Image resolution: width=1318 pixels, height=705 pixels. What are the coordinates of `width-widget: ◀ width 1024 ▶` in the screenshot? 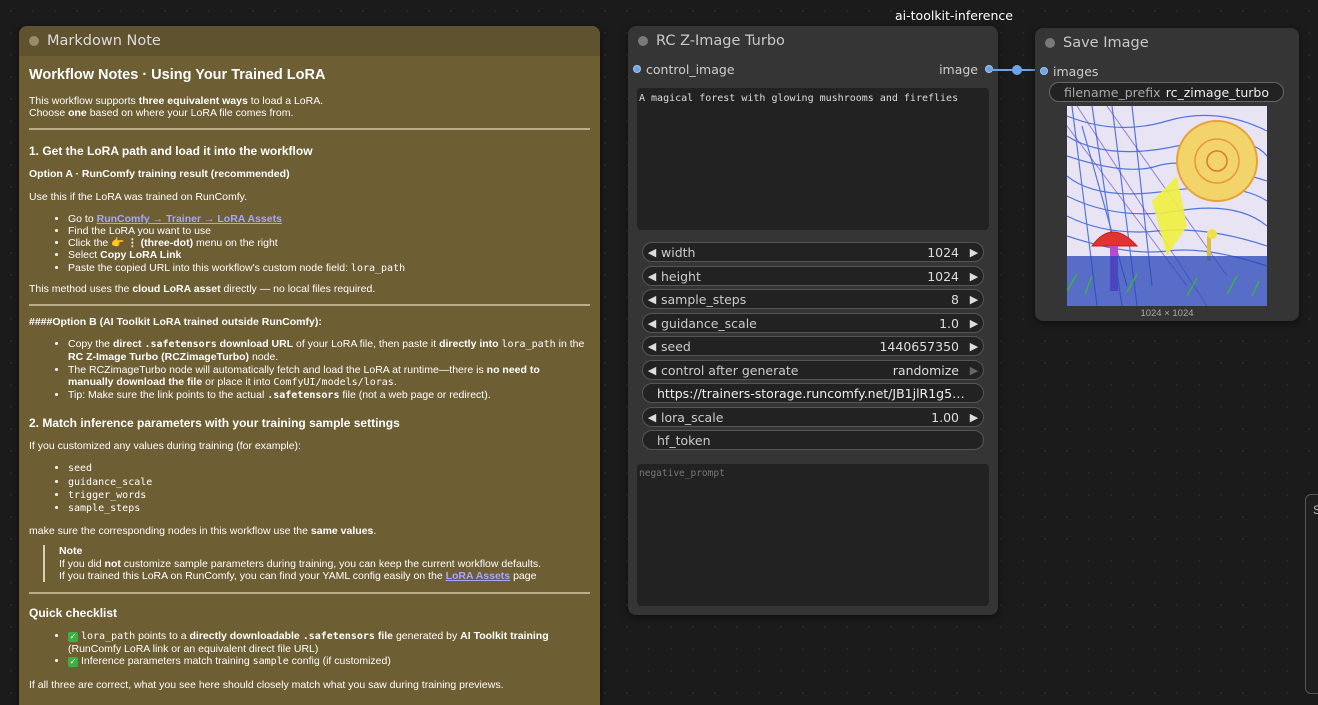 It's located at (813, 252).